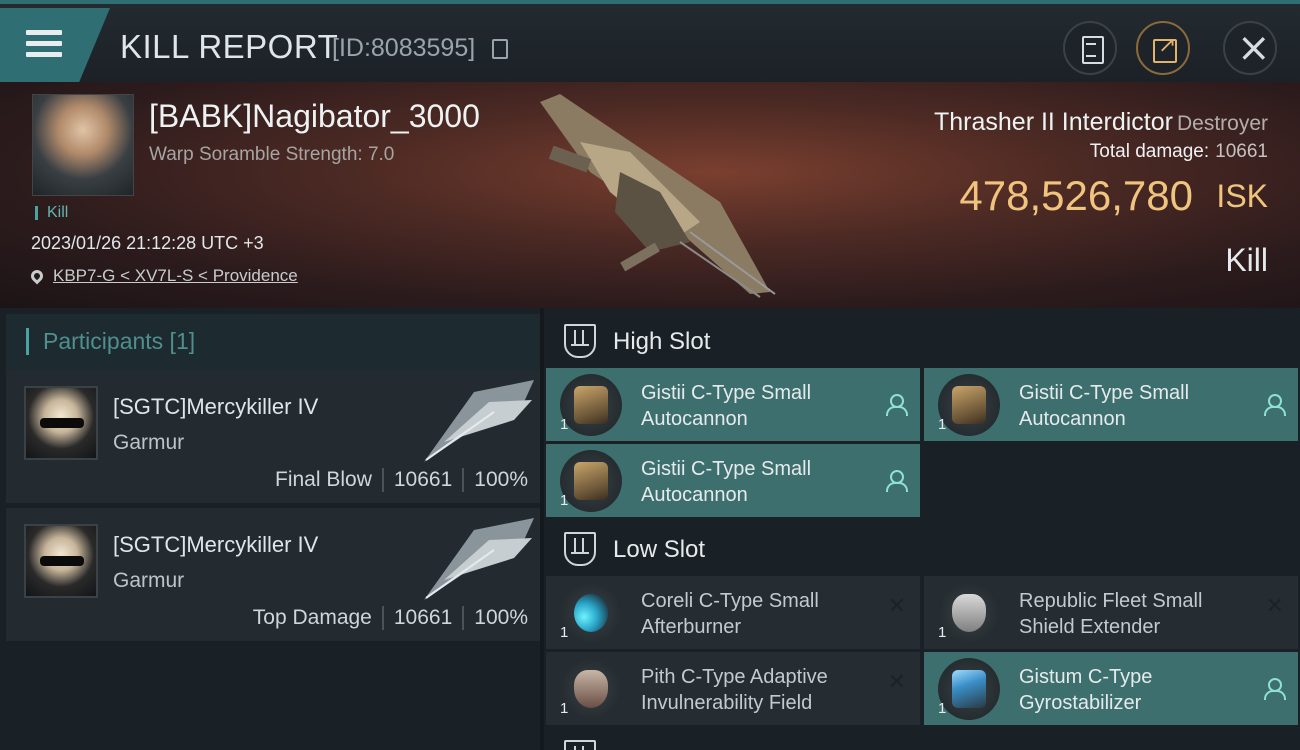 Image resolution: width=1300 pixels, height=750 pixels. Describe the element at coordinates (323, 479) in the screenshot. I see `participant-role: Final Blow` at that location.